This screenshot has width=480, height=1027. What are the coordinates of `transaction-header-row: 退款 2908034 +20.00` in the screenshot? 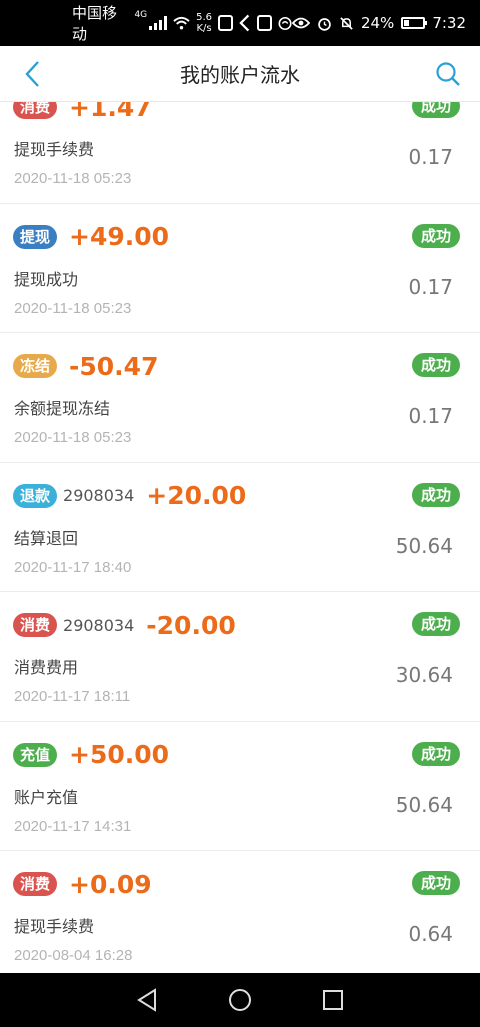 It's located at (129, 496).